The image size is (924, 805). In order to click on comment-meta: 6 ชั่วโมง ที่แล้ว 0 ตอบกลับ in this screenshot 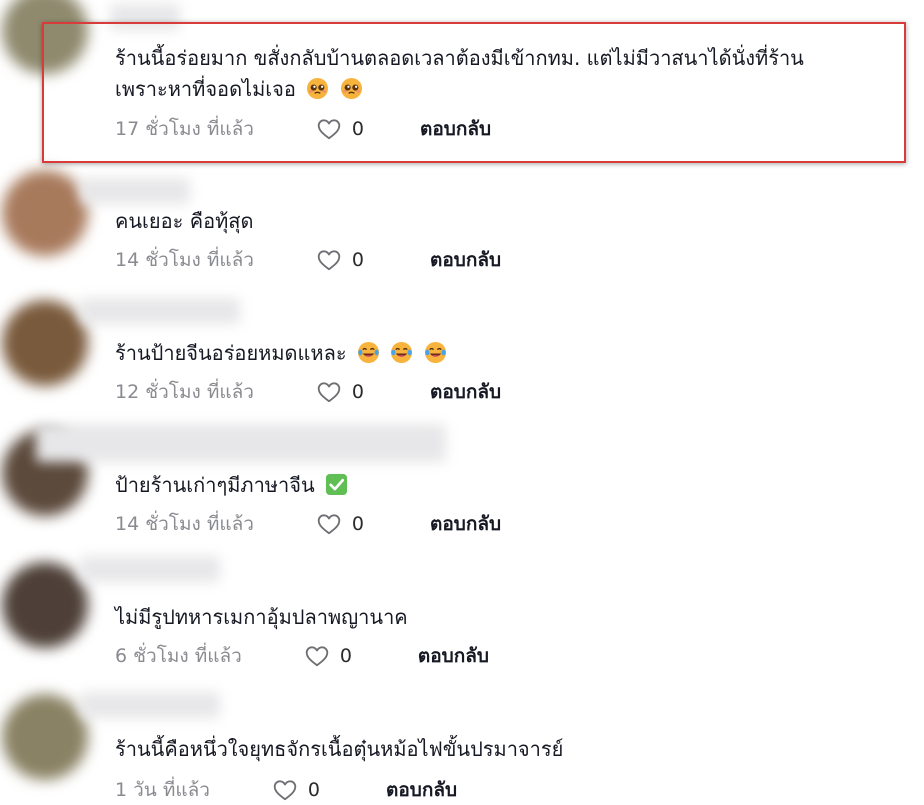, I will do `click(302, 656)`.